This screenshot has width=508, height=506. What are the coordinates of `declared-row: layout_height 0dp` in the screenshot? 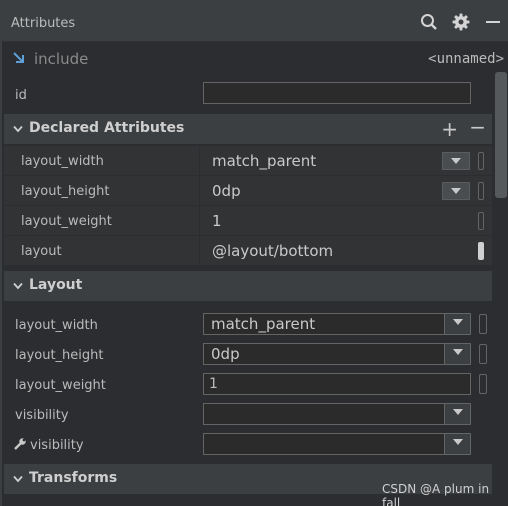 It's located at (248, 191).